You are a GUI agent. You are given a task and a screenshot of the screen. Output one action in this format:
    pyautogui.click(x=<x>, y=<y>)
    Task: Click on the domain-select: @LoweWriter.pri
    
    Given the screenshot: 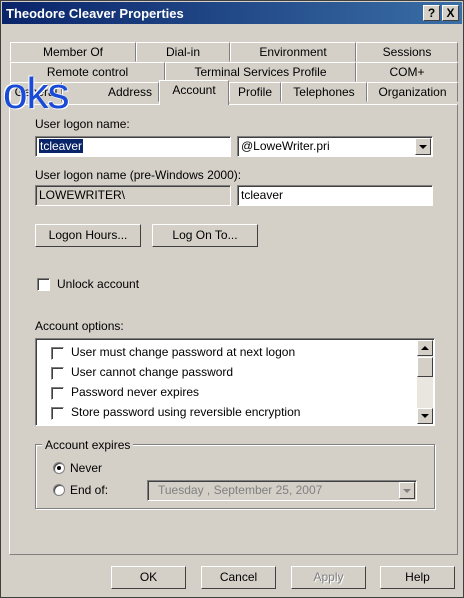 What is the action you would take?
    pyautogui.click(x=335, y=146)
    